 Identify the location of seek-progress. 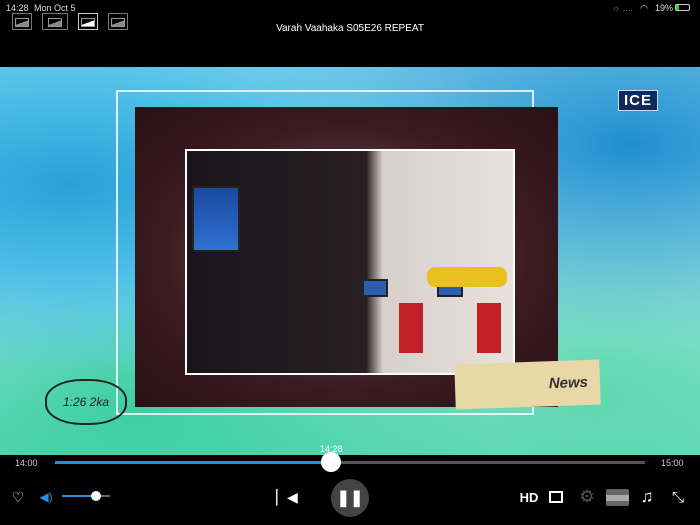
(193, 462).